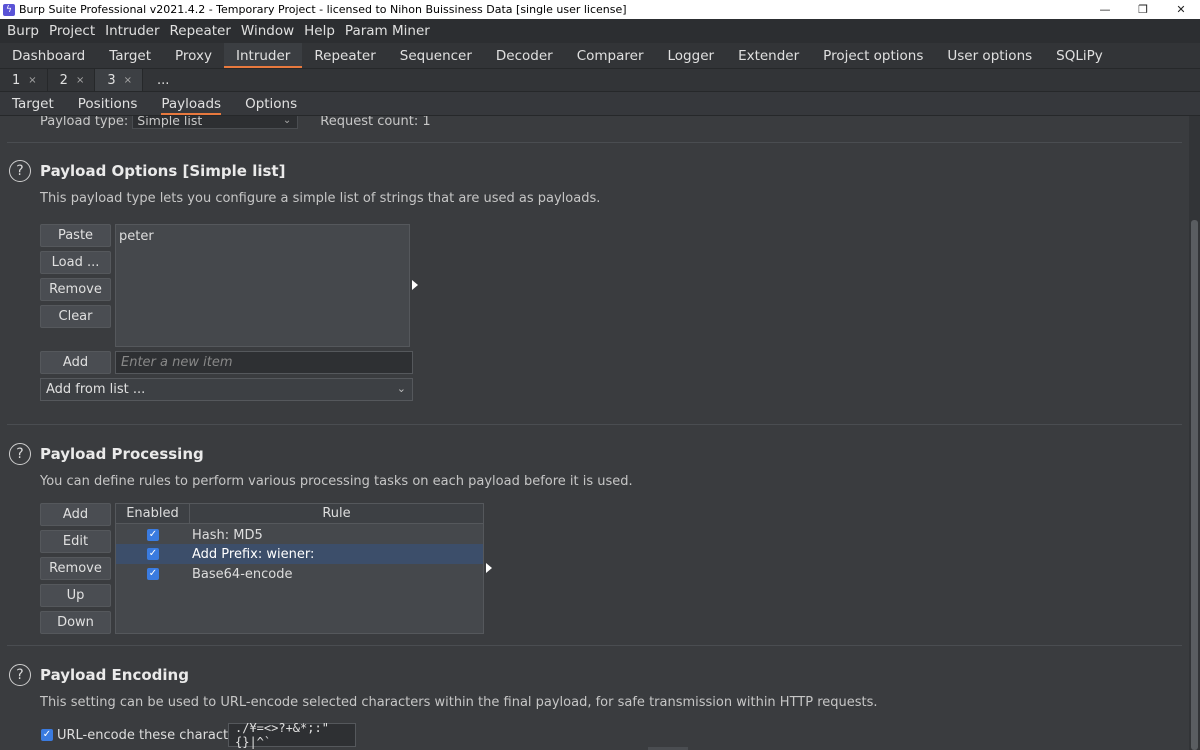 The width and height of the screenshot is (1200, 750). I want to click on menu-window: Window, so click(267, 31).